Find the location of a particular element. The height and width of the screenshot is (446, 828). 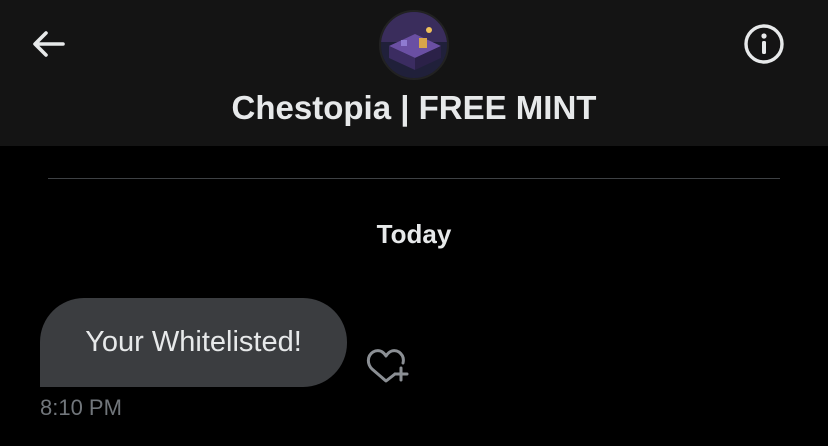

info-circle-icon is located at coordinates (764, 44).